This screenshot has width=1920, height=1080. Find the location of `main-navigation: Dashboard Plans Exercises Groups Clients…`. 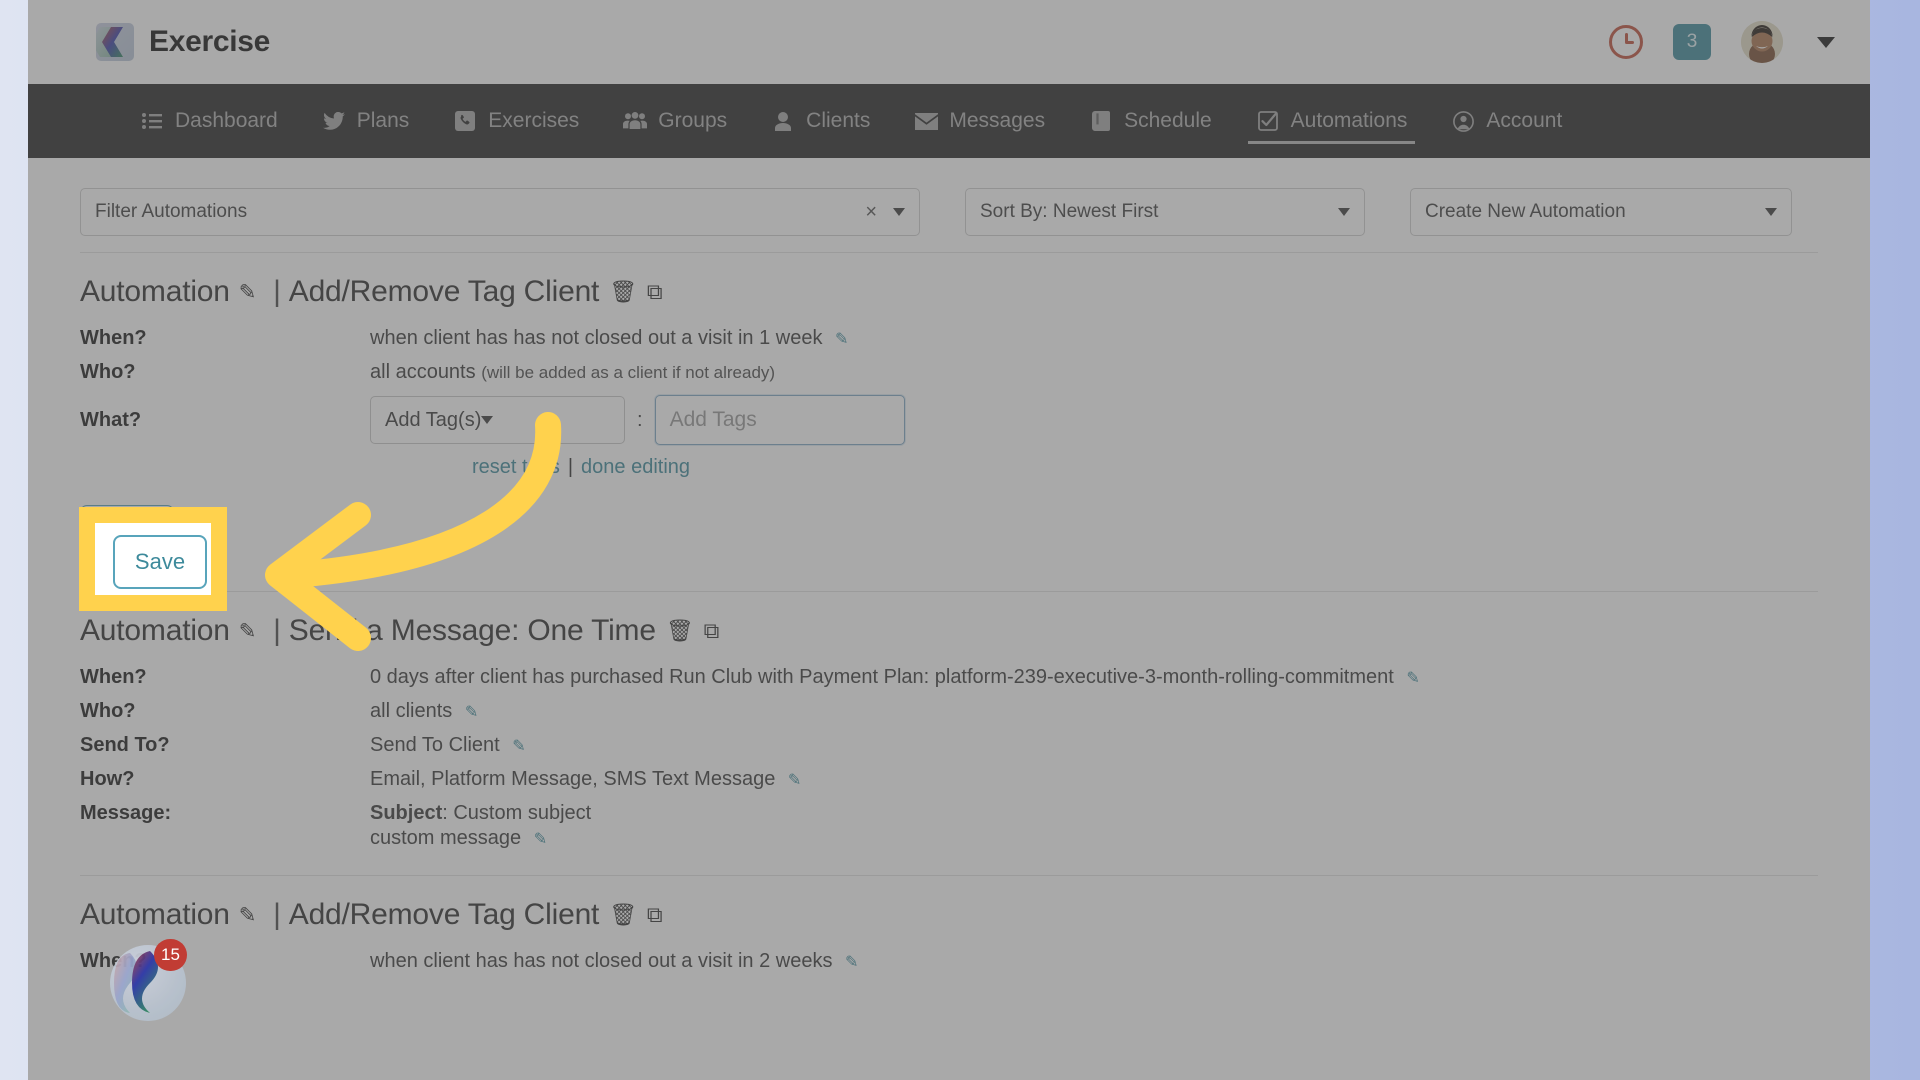

main-navigation: Dashboard Plans Exercises Groups Clients… is located at coordinates (949, 121).